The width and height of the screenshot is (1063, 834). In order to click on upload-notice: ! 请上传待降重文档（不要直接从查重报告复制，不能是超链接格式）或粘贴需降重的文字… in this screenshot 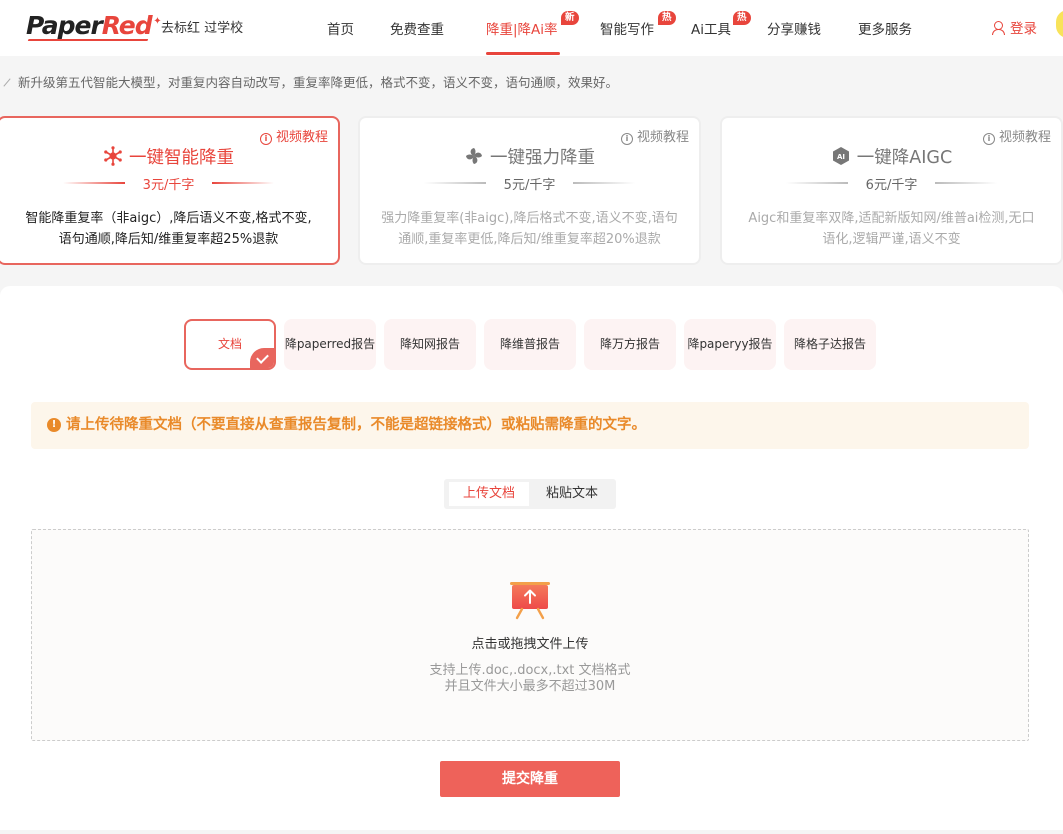, I will do `click(530, 425)`.